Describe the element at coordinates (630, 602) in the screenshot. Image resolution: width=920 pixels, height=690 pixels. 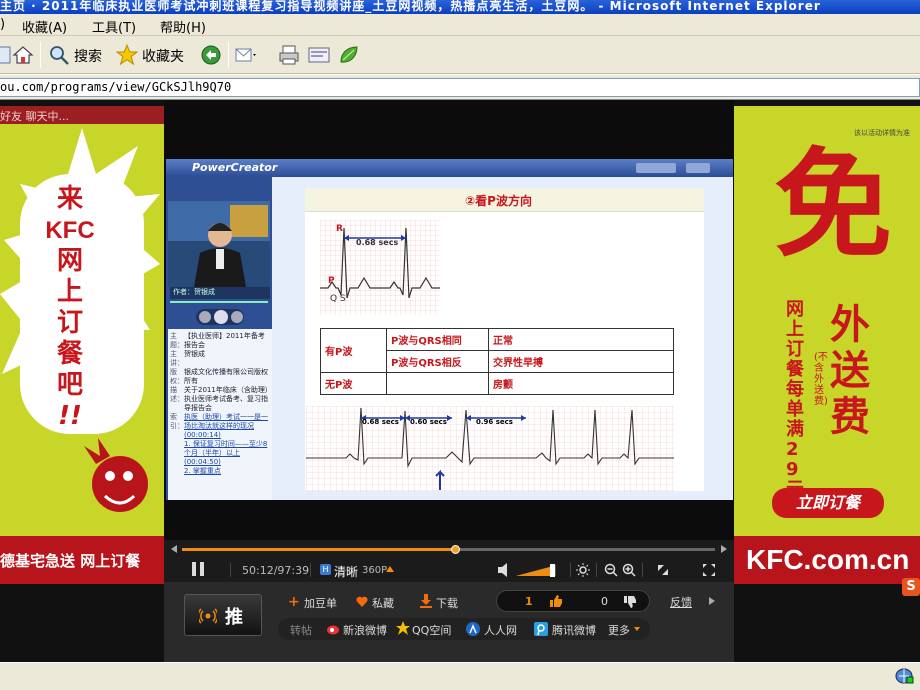
I see `thumbs-down-icon` at that location.